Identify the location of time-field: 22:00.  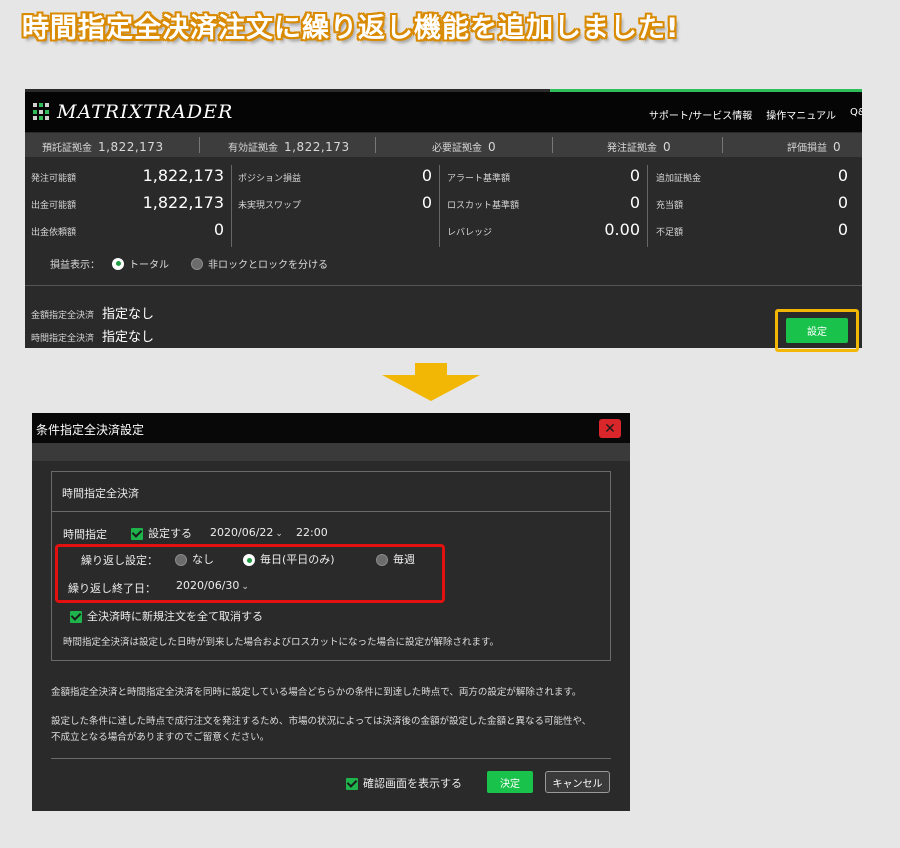
(312, 532).